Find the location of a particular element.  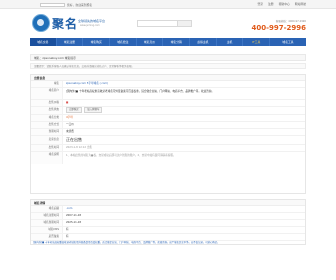

sale-row-status: 出售状态 立即购买 加入购物车 is located at coordinates (168, 111).